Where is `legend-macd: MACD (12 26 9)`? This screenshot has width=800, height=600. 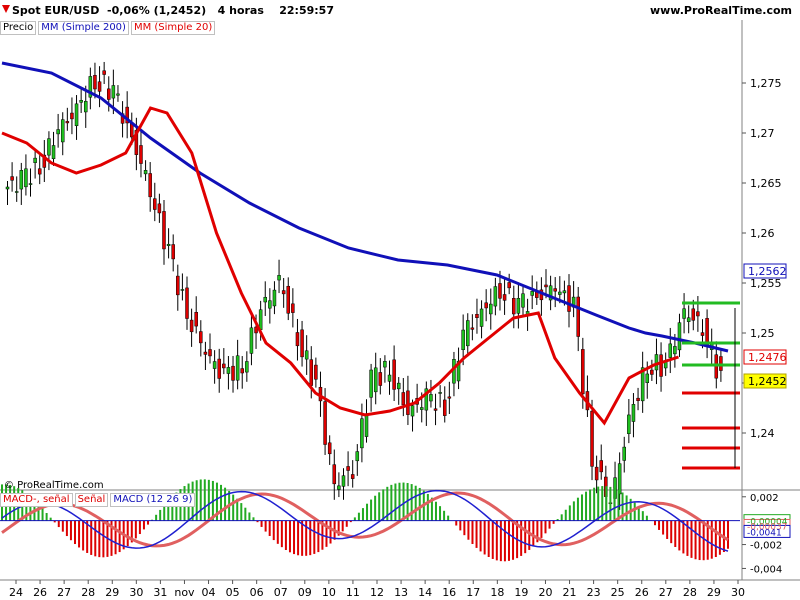
legend-macd: MACD (12 26 9) is located at coordinates (153, 500).